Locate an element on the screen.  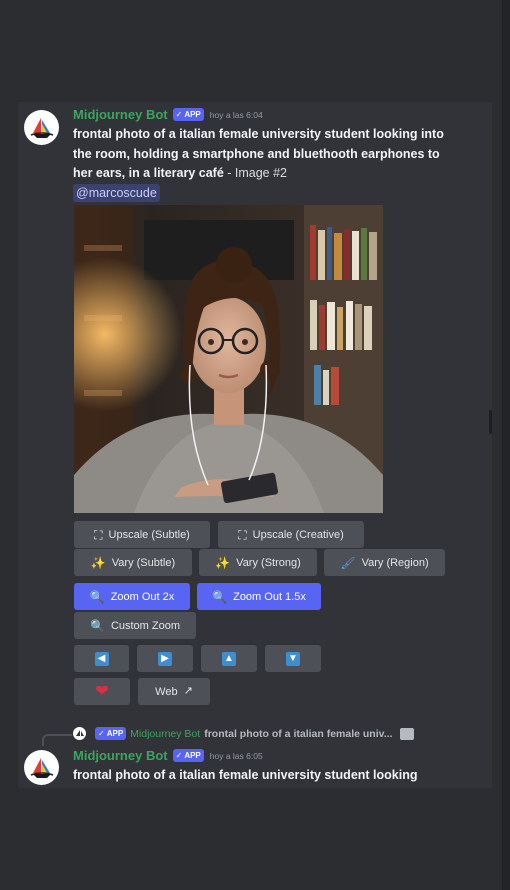
arrow-right-icon: ▶ is located at coordinates (165, 658).